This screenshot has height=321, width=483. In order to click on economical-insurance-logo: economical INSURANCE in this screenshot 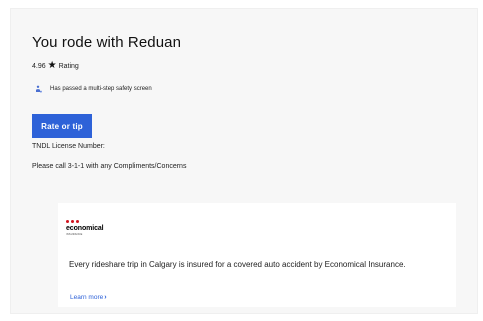, I will do `click(94, 222)`.